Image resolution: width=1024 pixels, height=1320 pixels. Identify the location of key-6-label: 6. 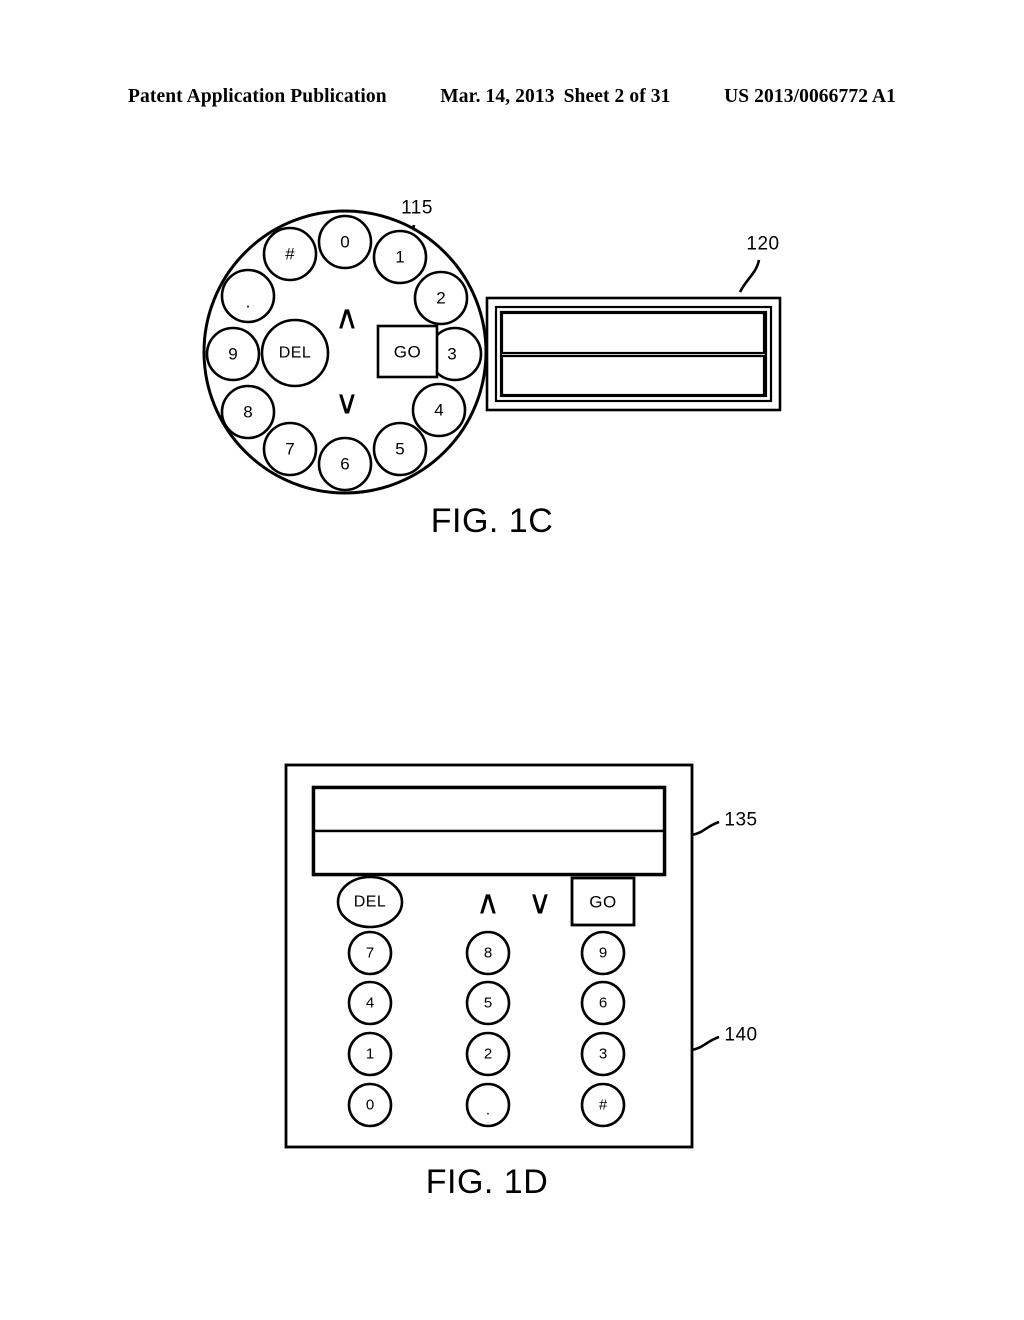
(603, 1003).